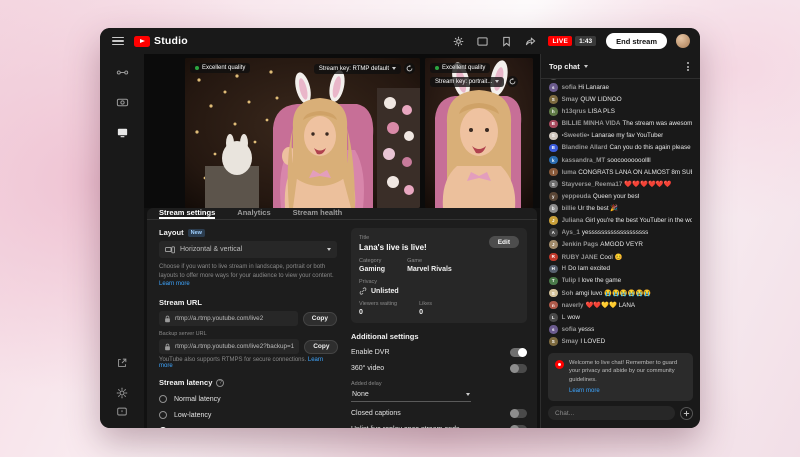 The width and height of the screenshot is (800, 457). I want to click on chat-message: T Tulip I love the game, so click(620, 281).